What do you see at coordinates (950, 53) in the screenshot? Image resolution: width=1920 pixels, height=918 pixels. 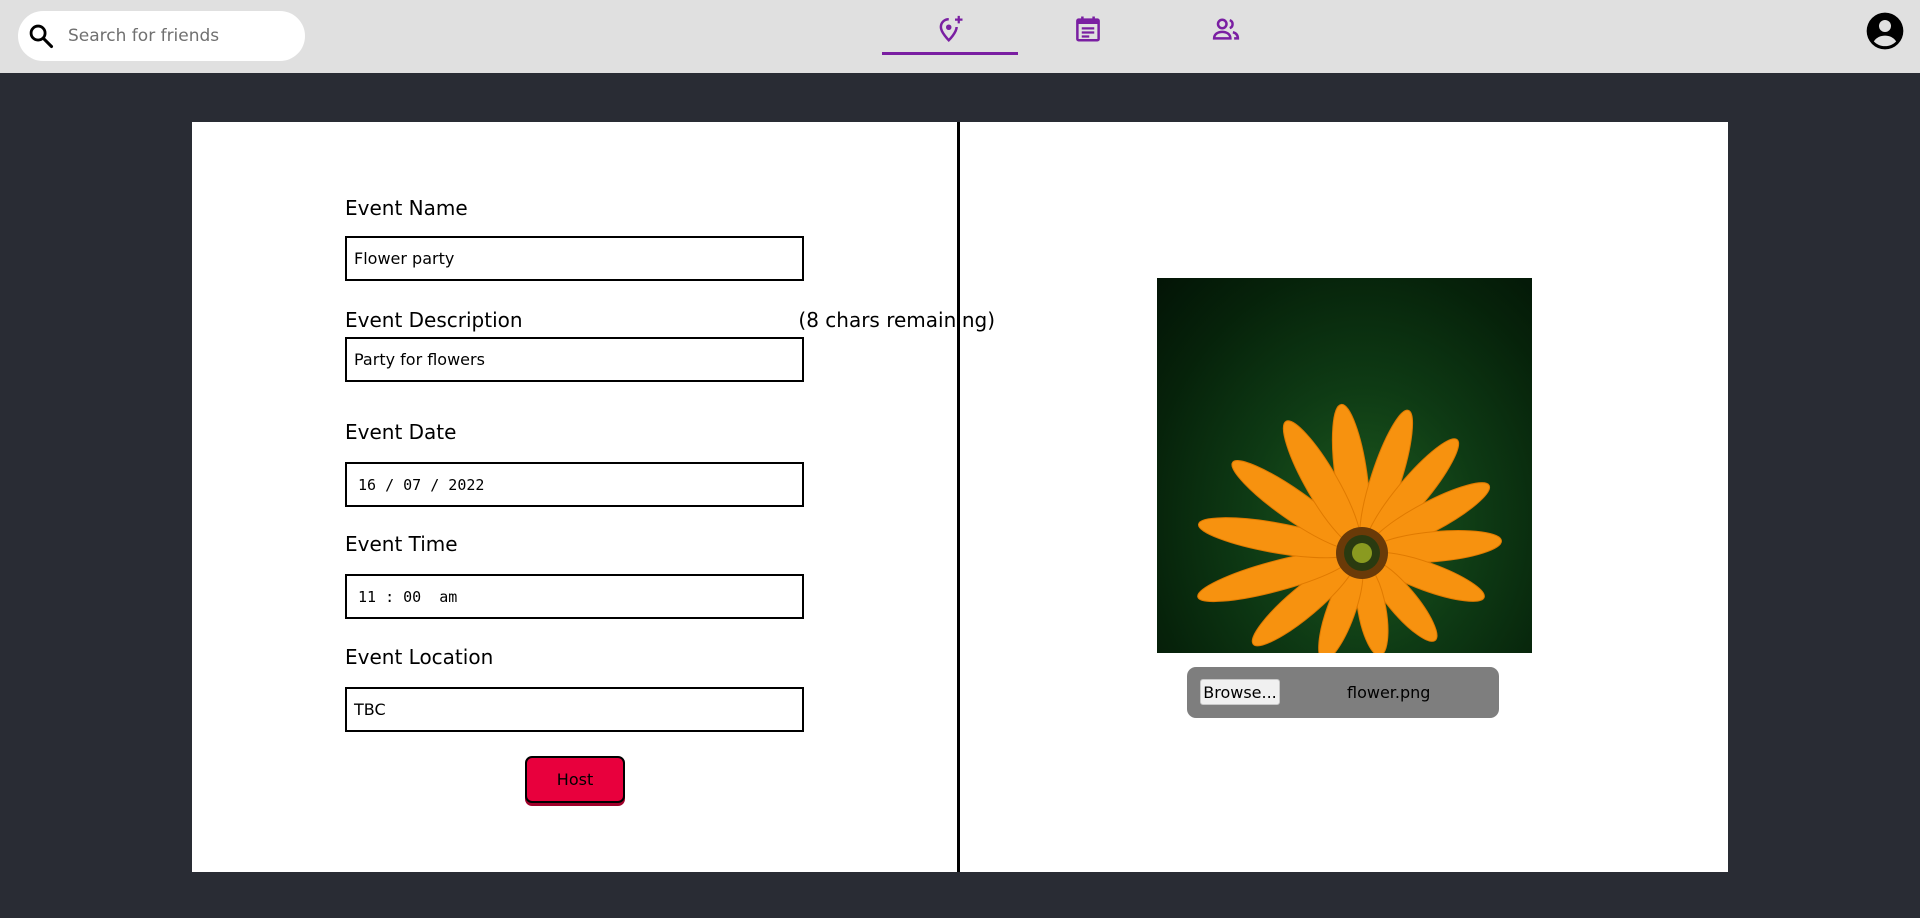 I see `active-tab-indicator` at bounding box center [950, 53].